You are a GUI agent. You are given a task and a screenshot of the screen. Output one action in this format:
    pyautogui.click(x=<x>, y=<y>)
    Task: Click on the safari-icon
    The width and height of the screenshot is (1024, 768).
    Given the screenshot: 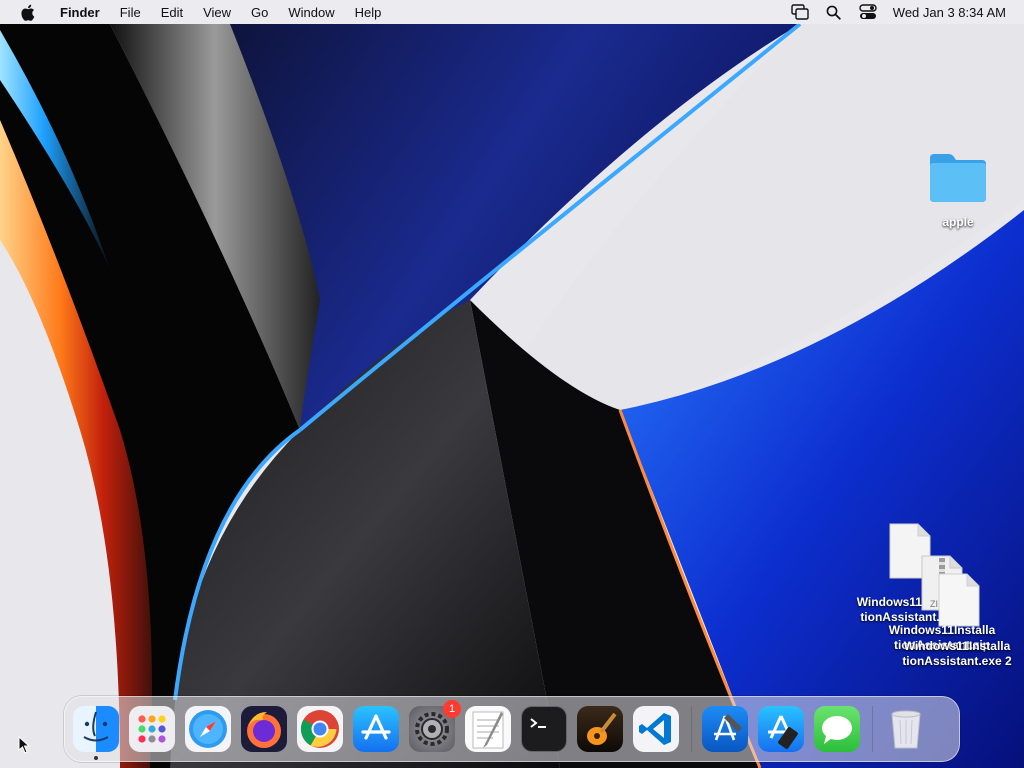 What is the action you would take?
    pyautogui.click(x=208, y=729)
    